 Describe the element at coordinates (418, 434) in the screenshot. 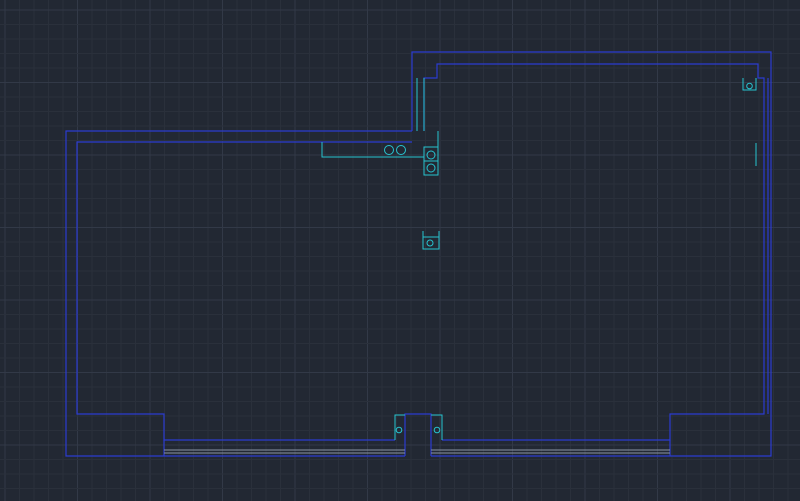

I see `door-jamb-left` at that location.